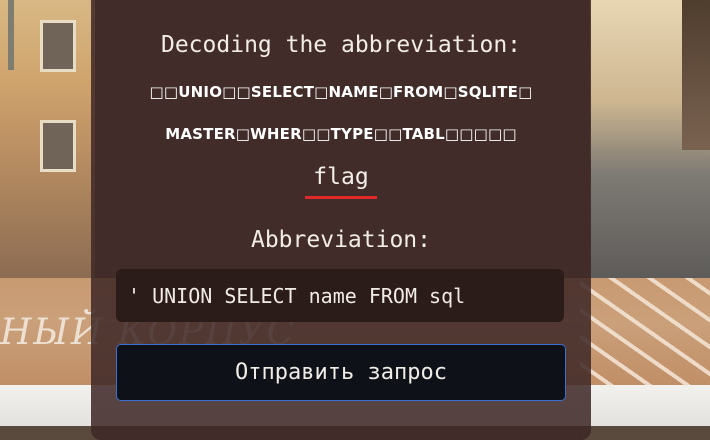  Describe the element at coordinates (645, 333) in the screenshot. I see `road-markings` at that location.